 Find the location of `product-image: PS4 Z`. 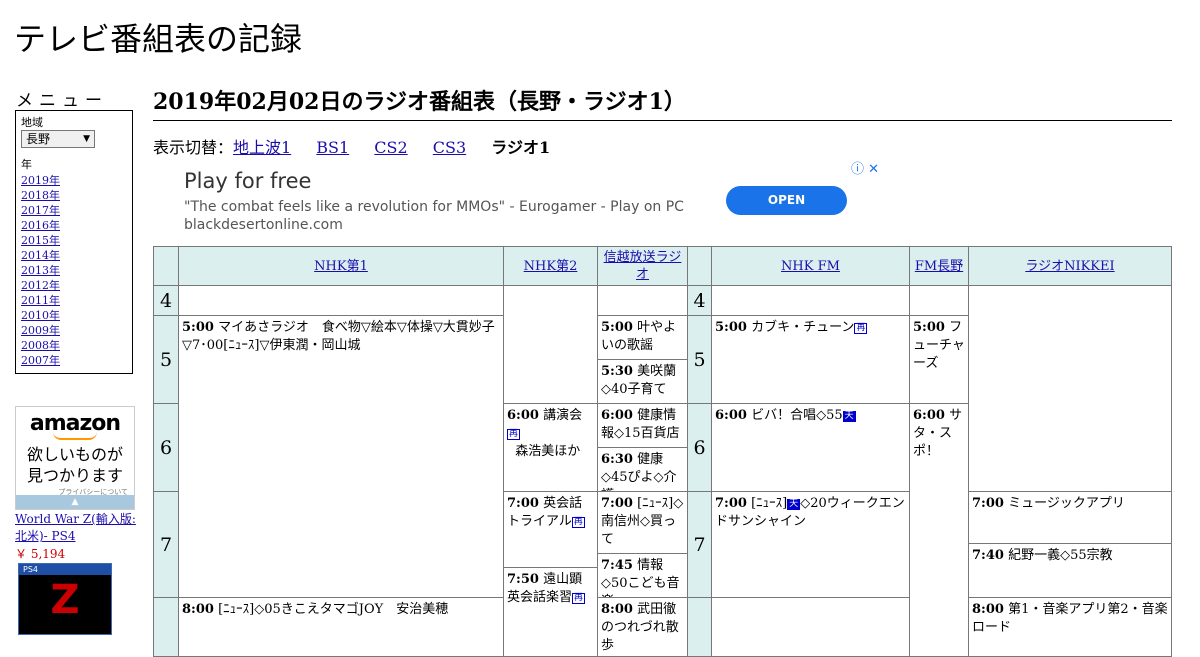

product-image: PS4 Z is located at coordinates (65, 599).